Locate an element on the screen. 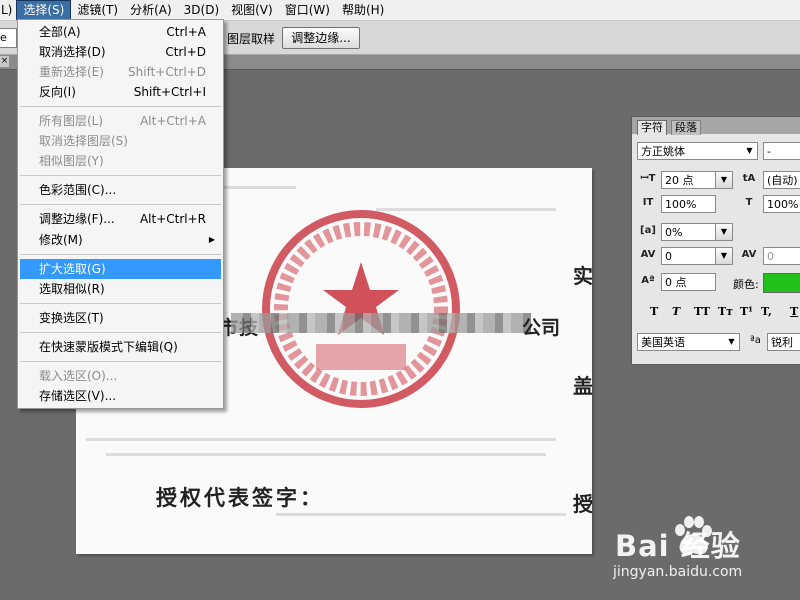 This screenshot has height=600, width=800. leading-value: (自动) is located at coordinates (782, 180).